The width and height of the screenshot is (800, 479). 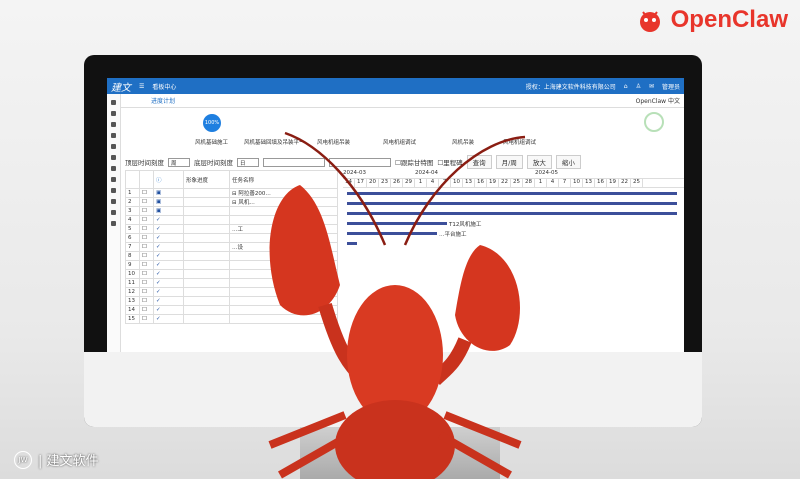 What do you see at coordinates (179, 162) in the screenshot?
I see `top-scale-select: 周` at bounding box center [179, 162].